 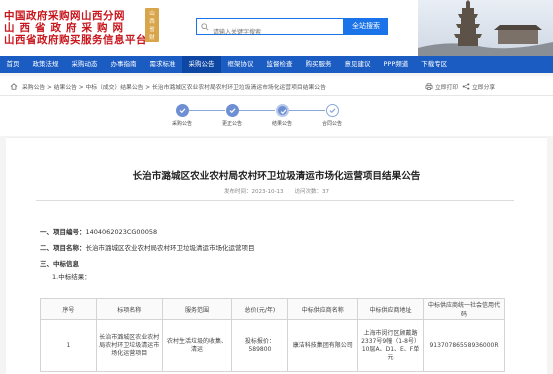 I want to click on project-name-line: 二、项目名称：长治市潞城区农业农村局农村环卫垃圾清运市场化运营项目, so click(x=147, y=247).